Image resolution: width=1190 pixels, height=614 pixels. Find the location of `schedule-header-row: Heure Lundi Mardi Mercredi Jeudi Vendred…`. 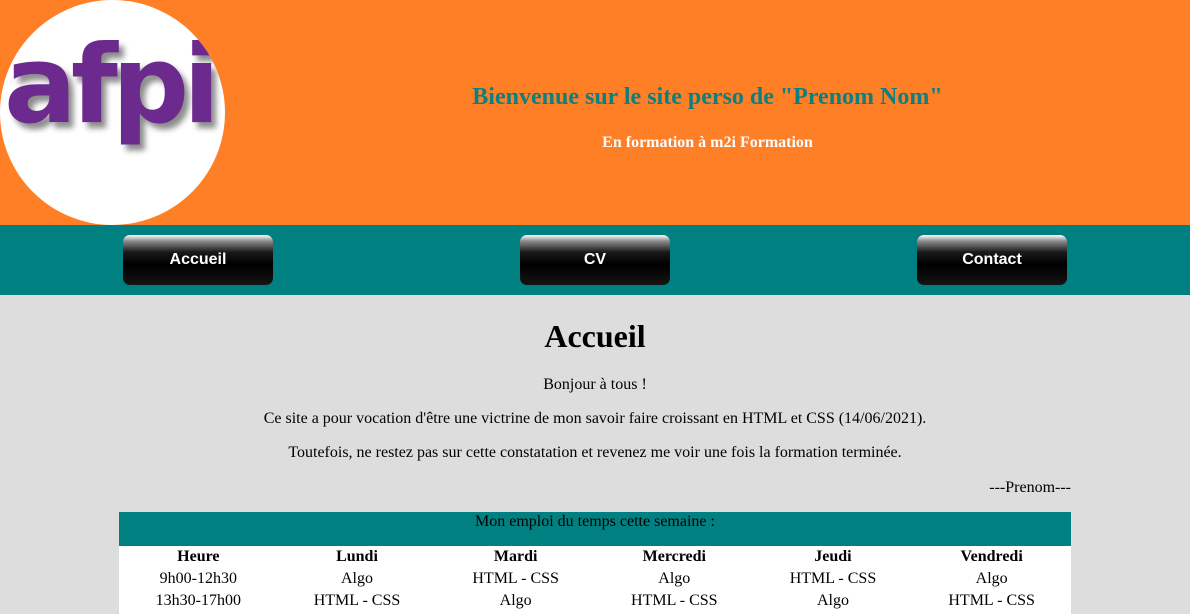

schedule-header-row: Heure Lundi Mardi Mercredi Jeudi Vendred… is located at coordinates (595, 557).